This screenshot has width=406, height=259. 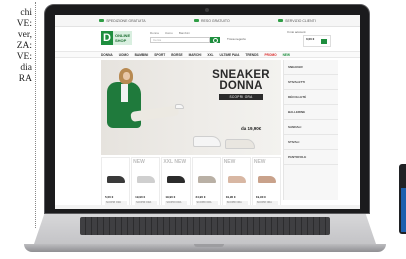 I want to click on magazine-line: ver,, so click(x=24, y=35).